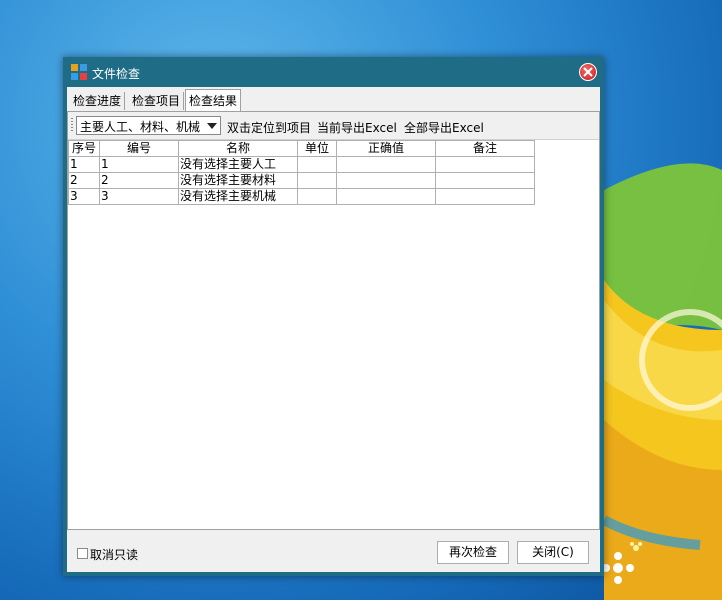  I want to click on cell-name: 没有选择主要人工, so click(238, 164).